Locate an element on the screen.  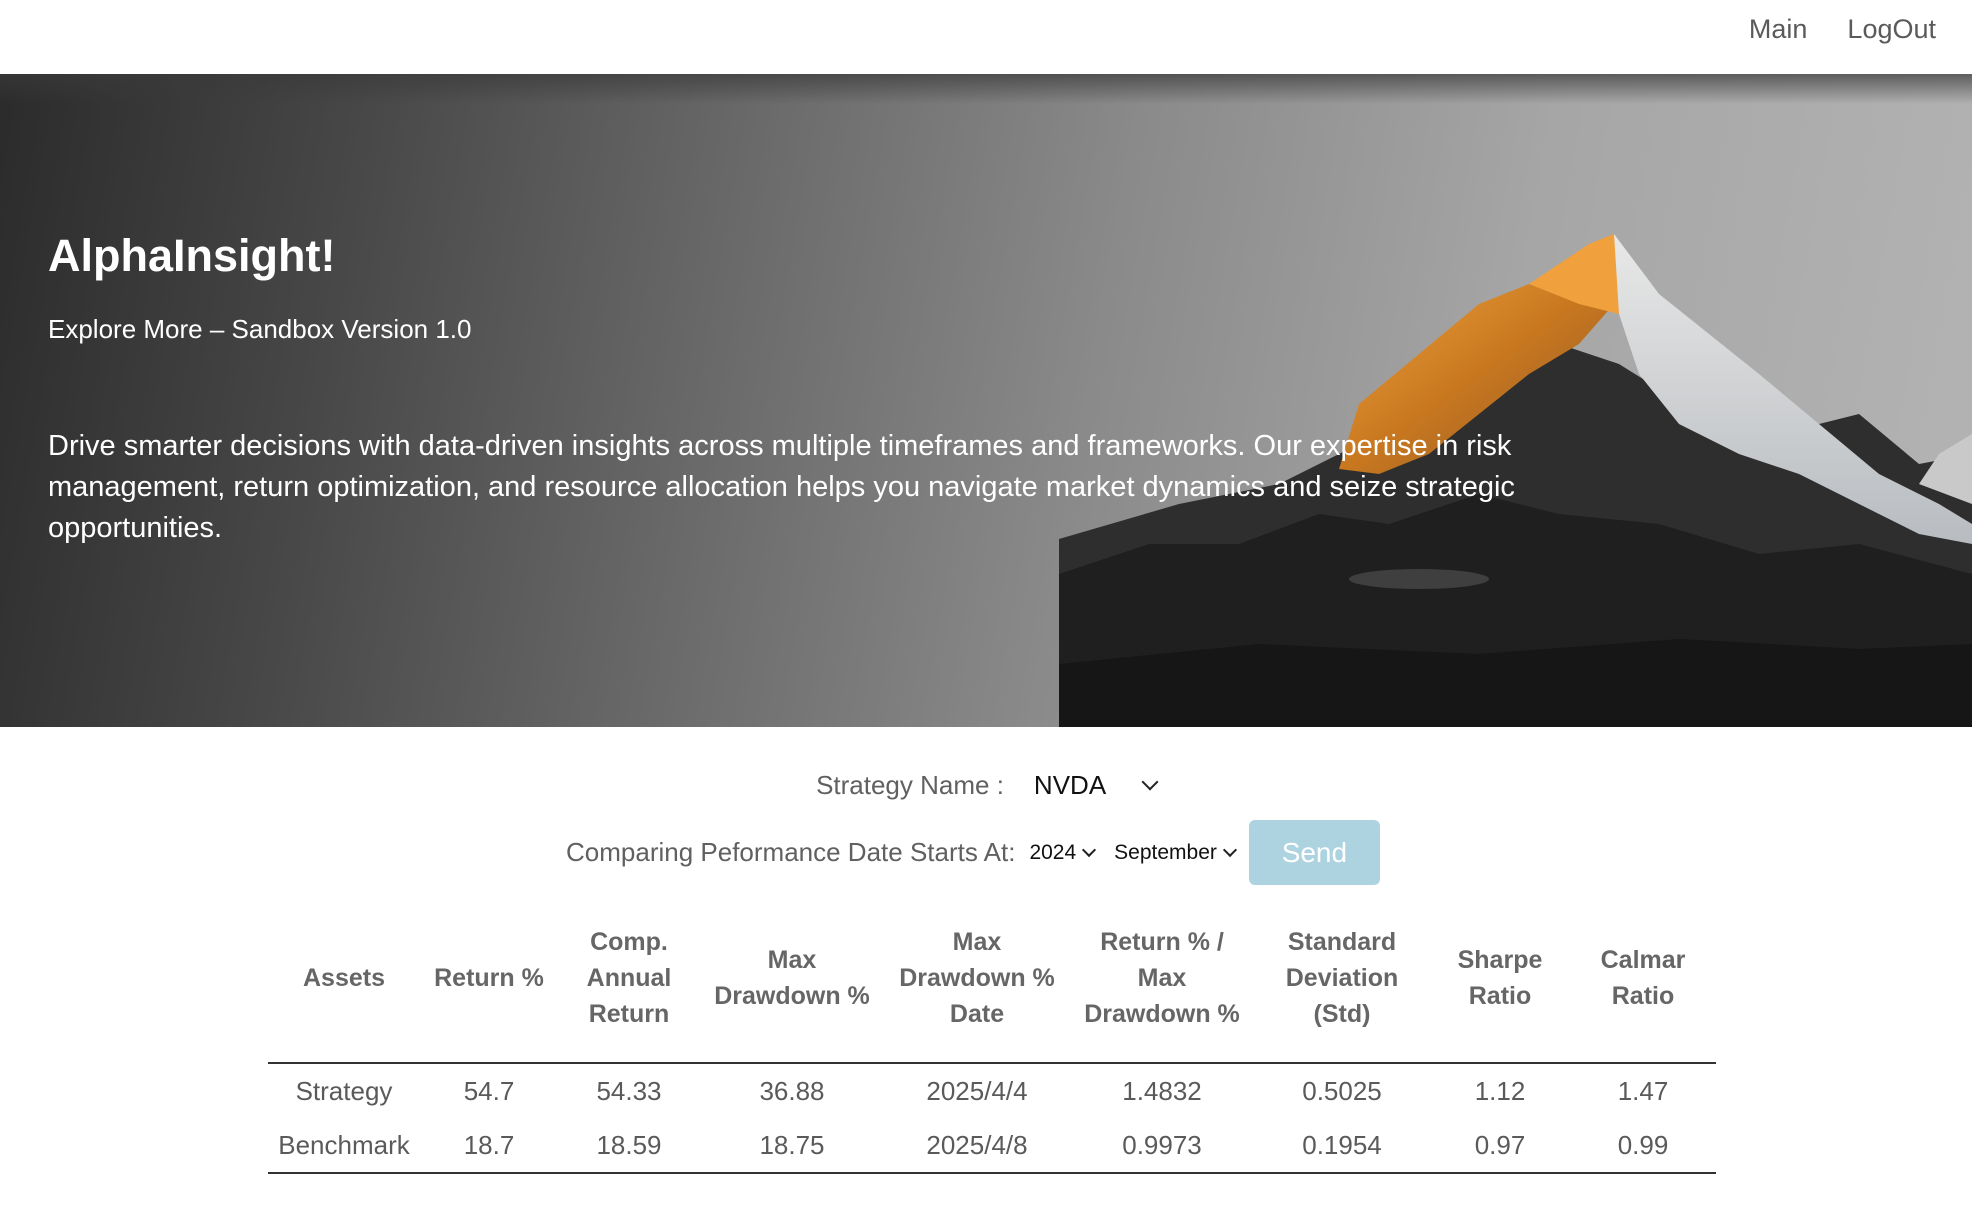
year-value: 2024 is located at coordinates (1053, 852).